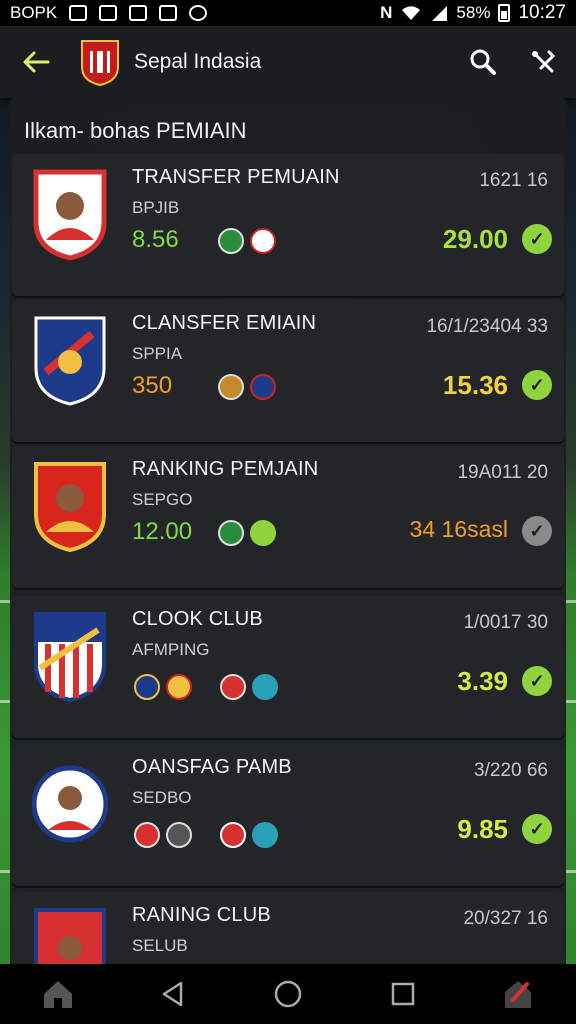 Image resolution: width=576 pixels, height=1024 pixels. Describe the element at coordinates (542, 12) in the screenshot. I see `clock: 10:27` at that location.